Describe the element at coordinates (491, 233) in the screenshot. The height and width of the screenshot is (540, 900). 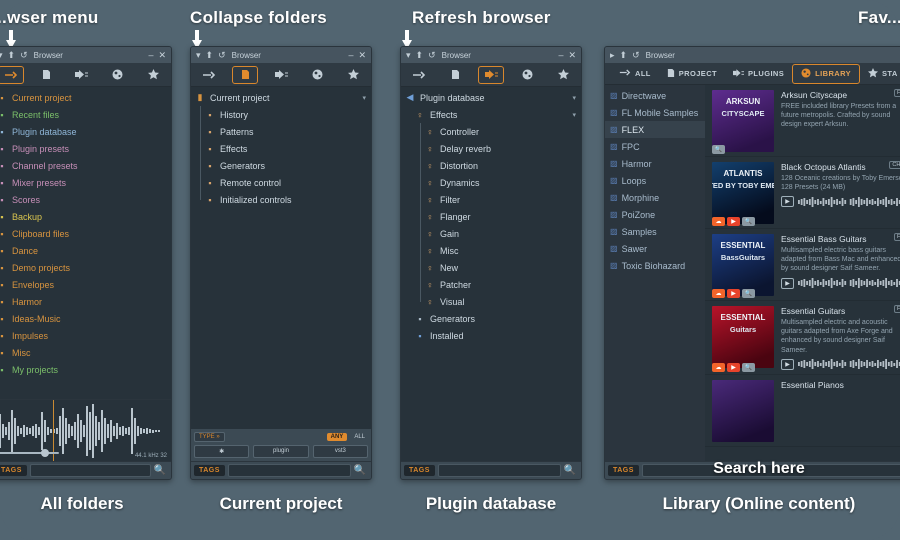
I see `tree-item: ♀ Gain` at that location.